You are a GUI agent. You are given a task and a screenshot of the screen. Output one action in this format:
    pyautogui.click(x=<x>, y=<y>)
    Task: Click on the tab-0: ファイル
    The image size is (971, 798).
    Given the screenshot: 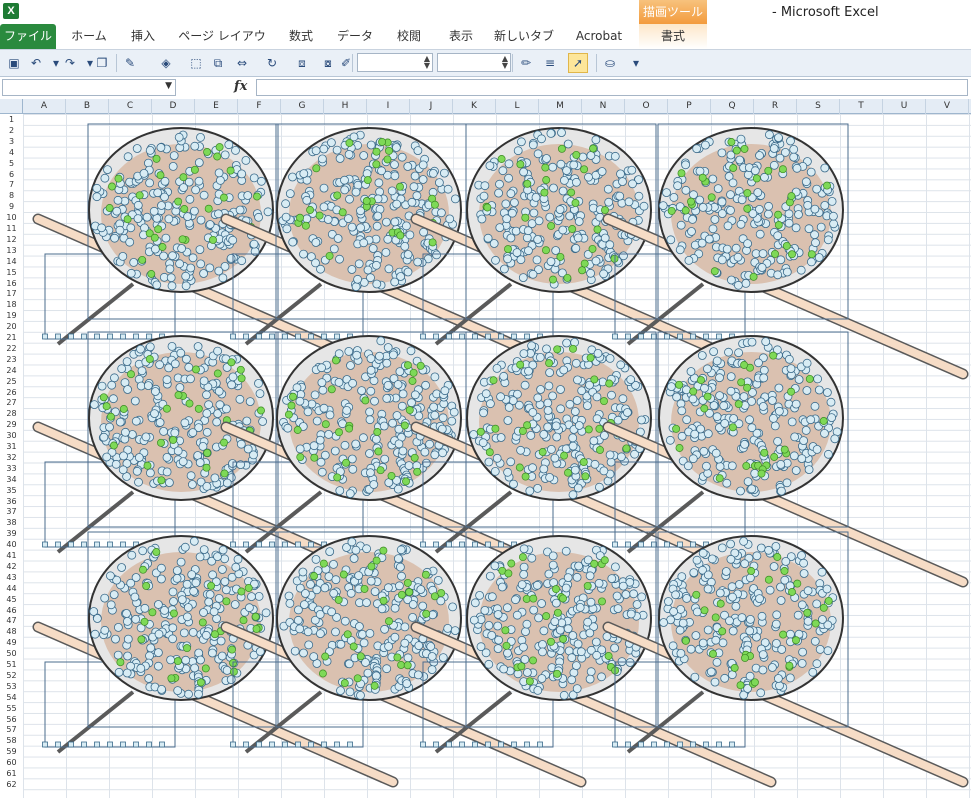 What is the action you would take?
    pyautogui.click(x=28, y=36)
    